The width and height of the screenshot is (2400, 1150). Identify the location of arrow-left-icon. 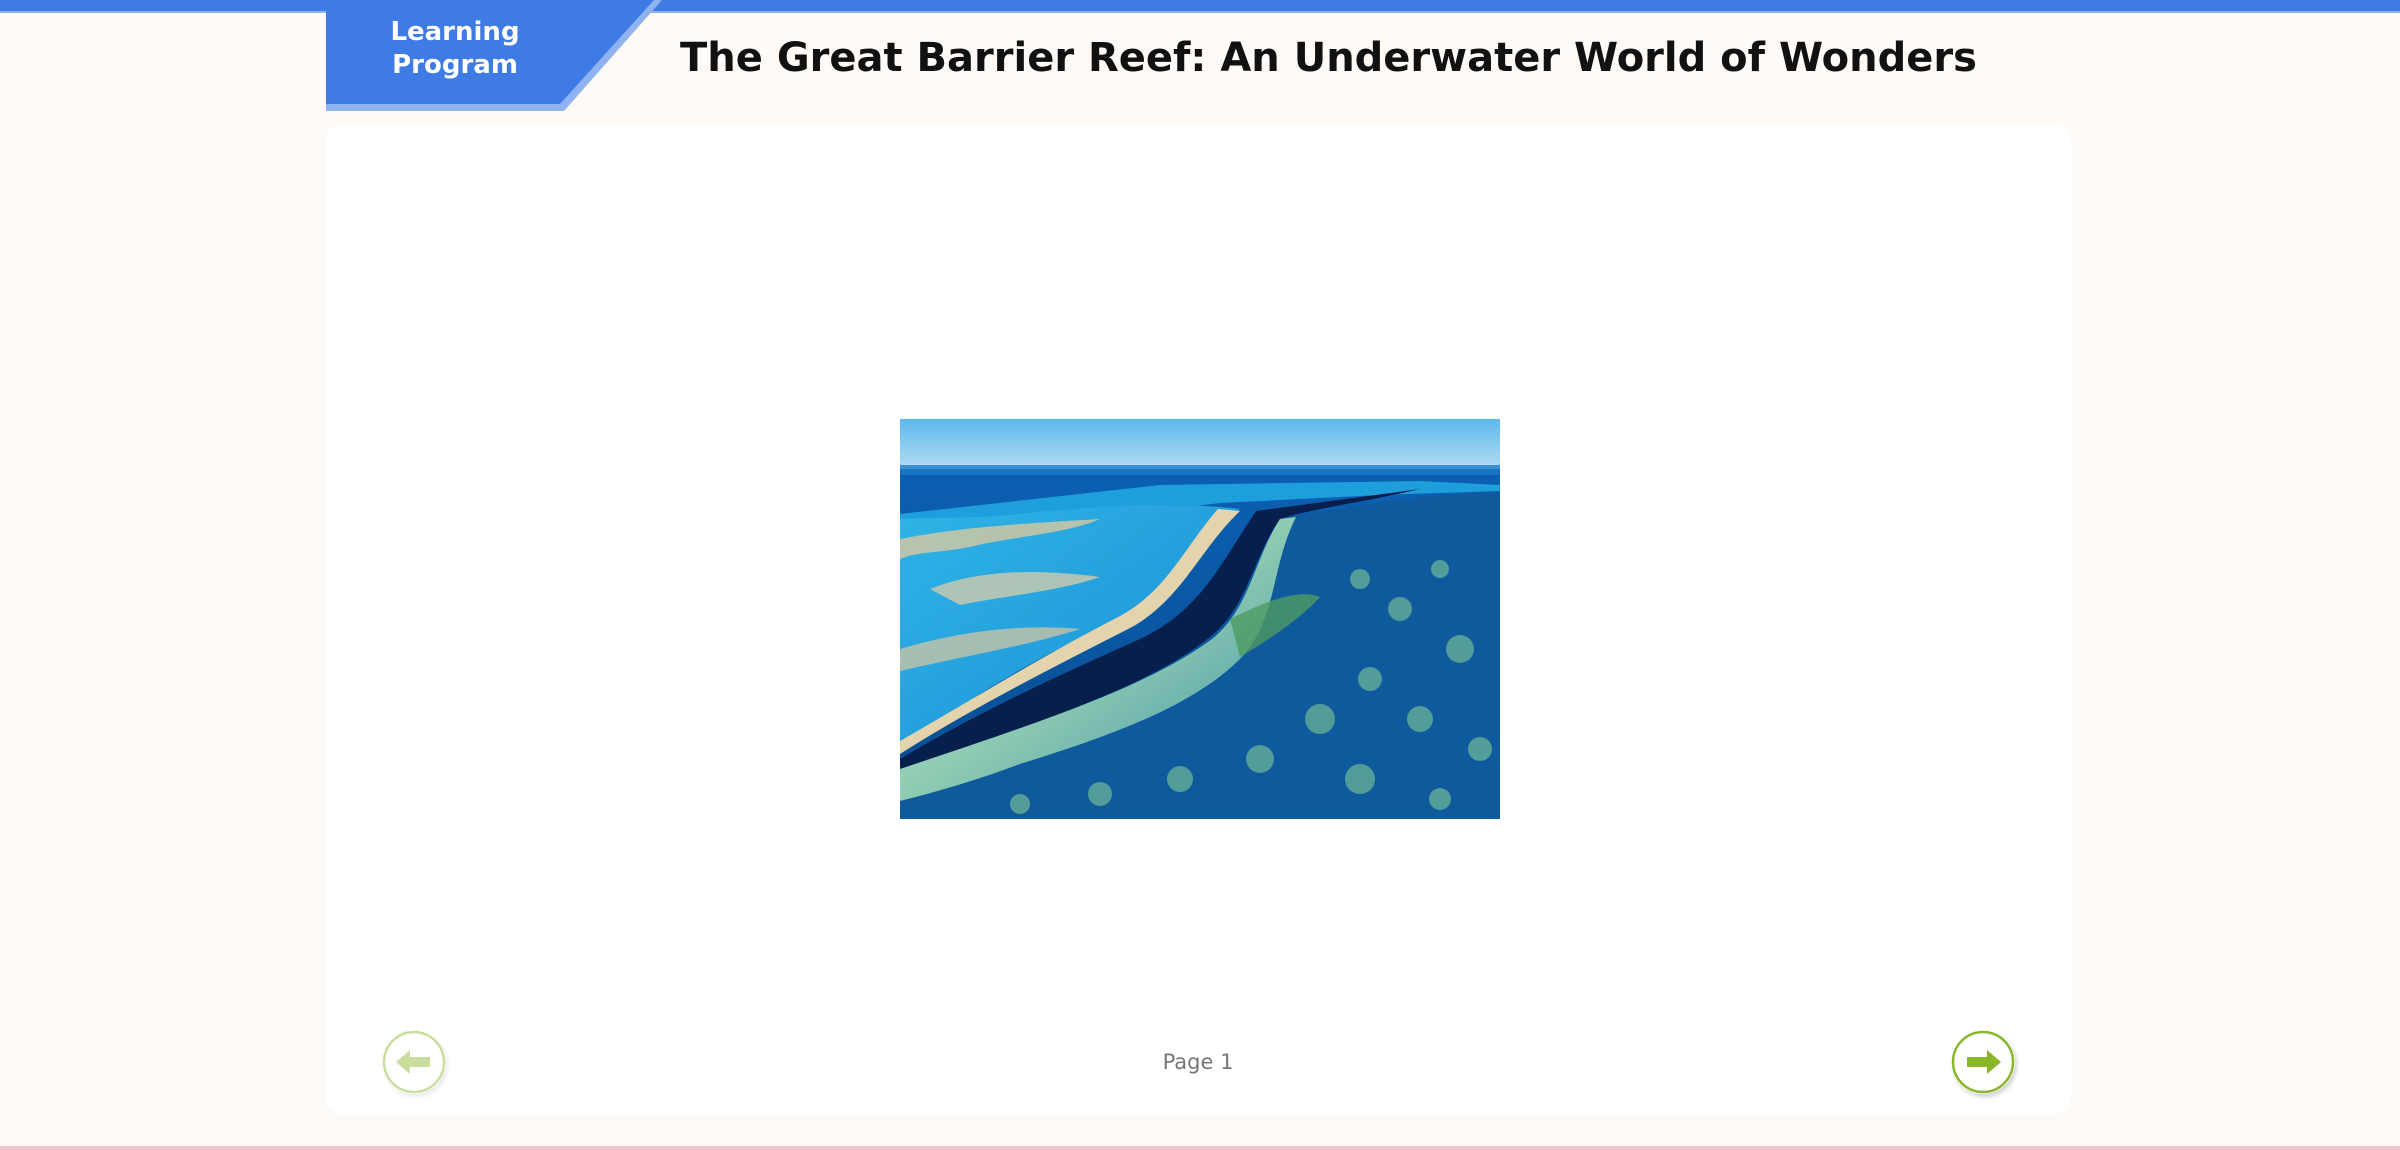
(414, 1062).